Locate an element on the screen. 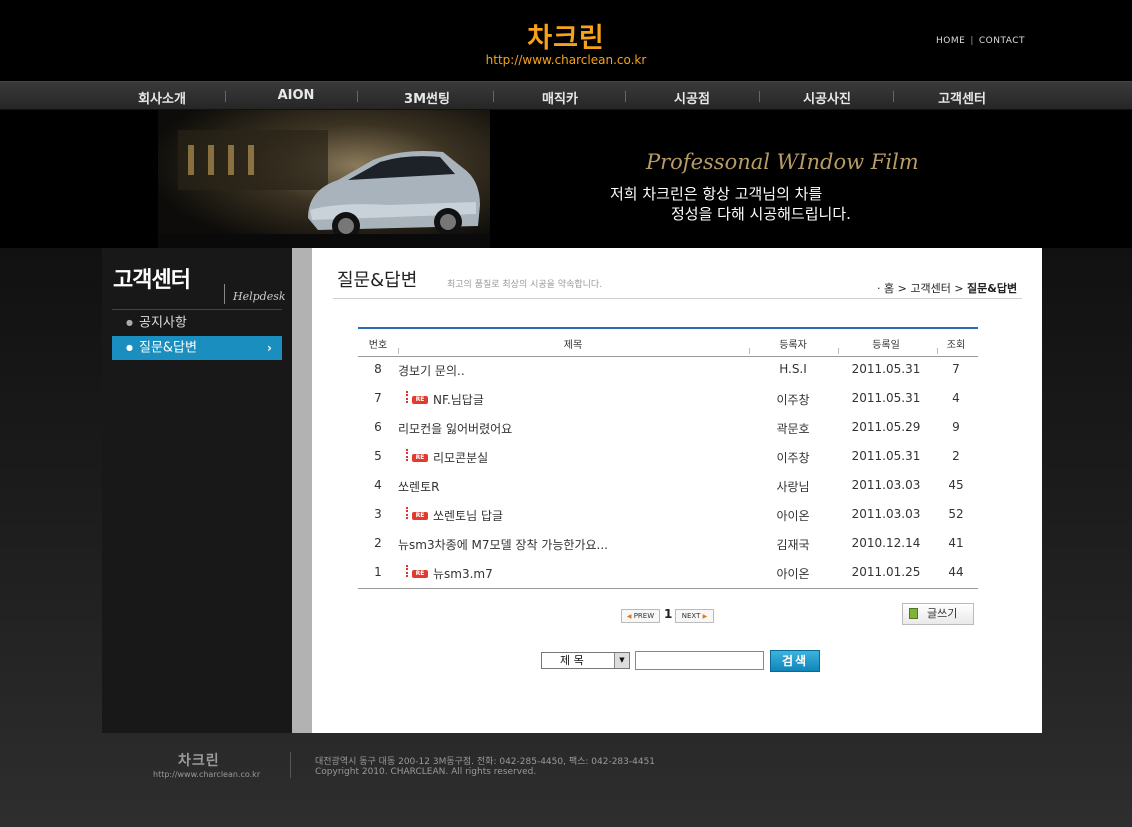 This screenshot has height=827, width=1132. row-title: RE 리모콘분실 is located at coordinates (443, 457).